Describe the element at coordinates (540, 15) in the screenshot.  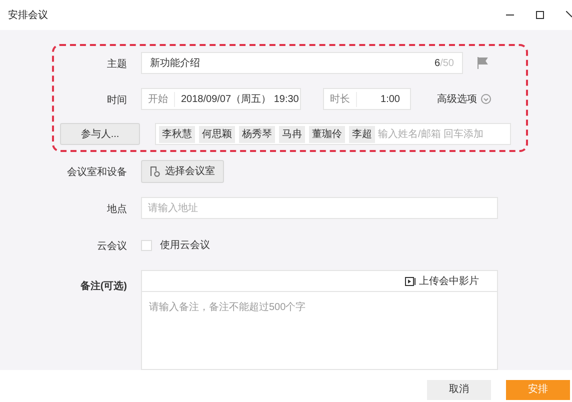
I see `maximize-icon` at that location.